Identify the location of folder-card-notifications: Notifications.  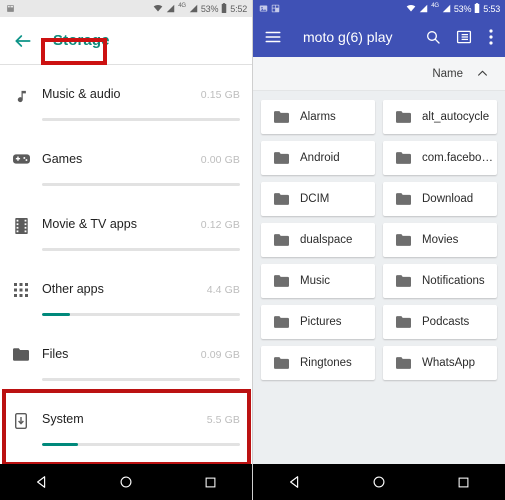
(440, 281).